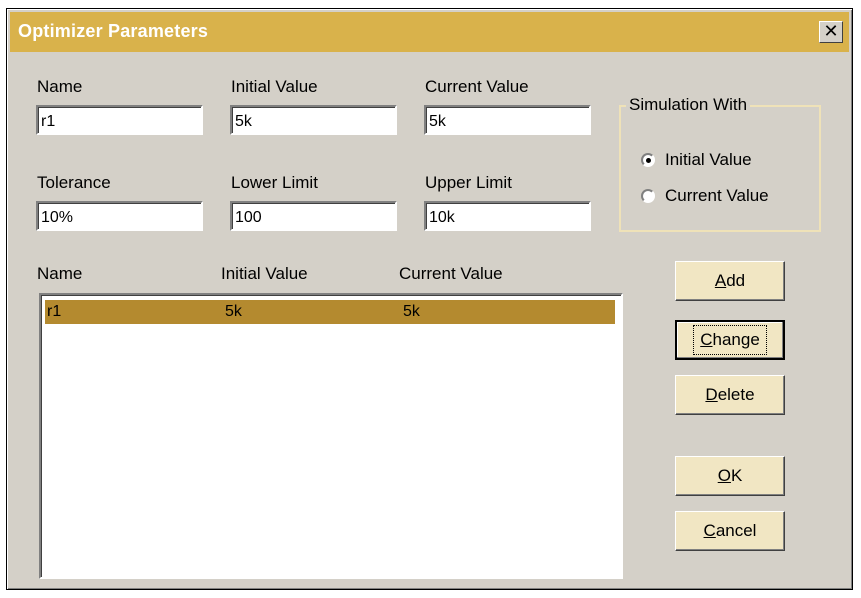 Image resolution: width=861 pixels, height=598 pixels. Describe the element at coordinates (411, 311) in the screenshot. I see `list-item-current-value: 5k` at that location.